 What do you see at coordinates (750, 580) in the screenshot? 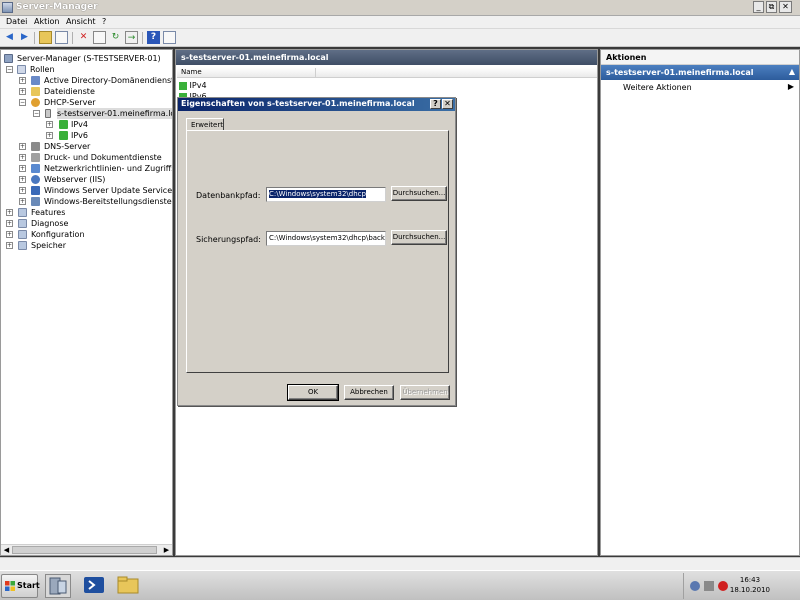
I see `clock-time: 16:43` at bounding box center [750, 580].